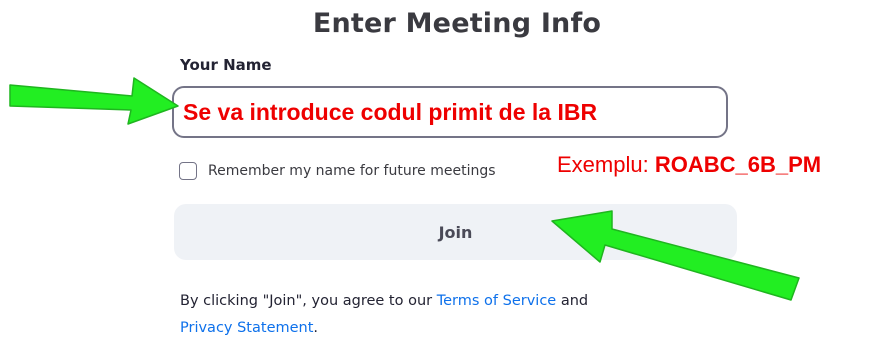 The width and height of the screenshot is (890, 337). What do you see at coordinates (675, 255) in the screenshot?
I see `arrow-up-left-icon` at bounding box center [675, 255].